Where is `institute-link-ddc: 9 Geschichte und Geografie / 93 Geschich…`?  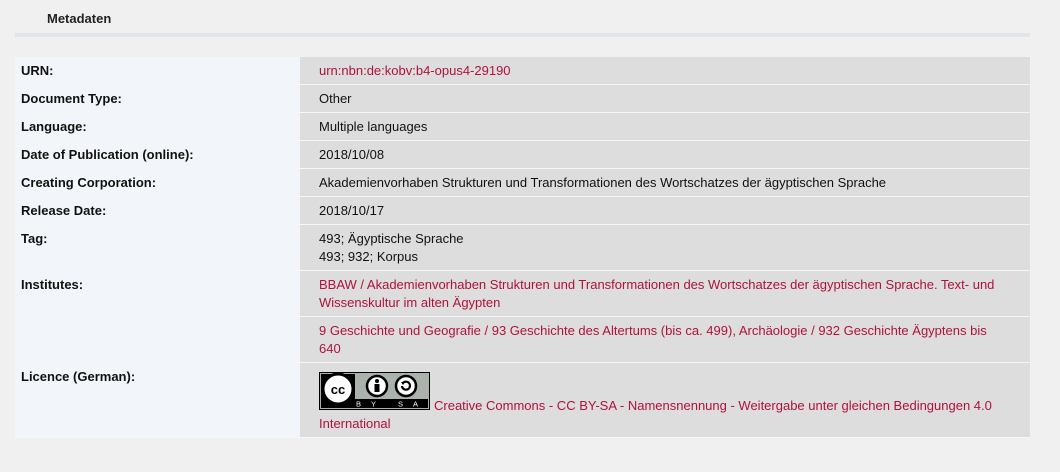
institute-link-ddc: 9 Geschichte und Geografie / 93 Geschich… is located at coordinates (653, 339).